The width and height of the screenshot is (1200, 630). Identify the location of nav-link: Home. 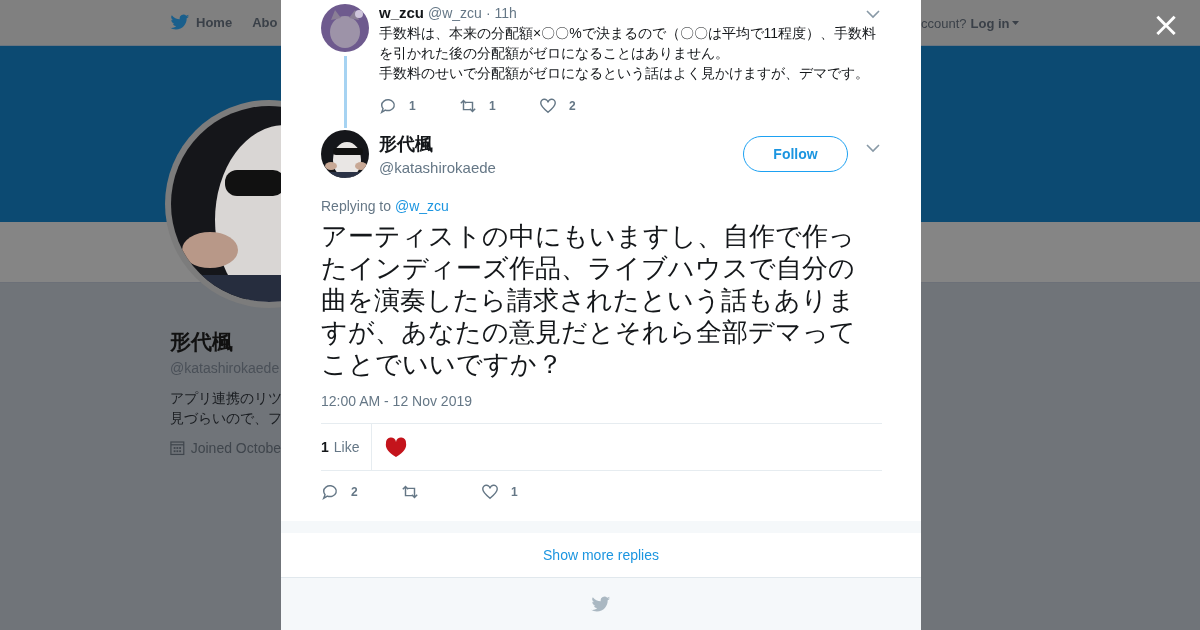
(214, 22).